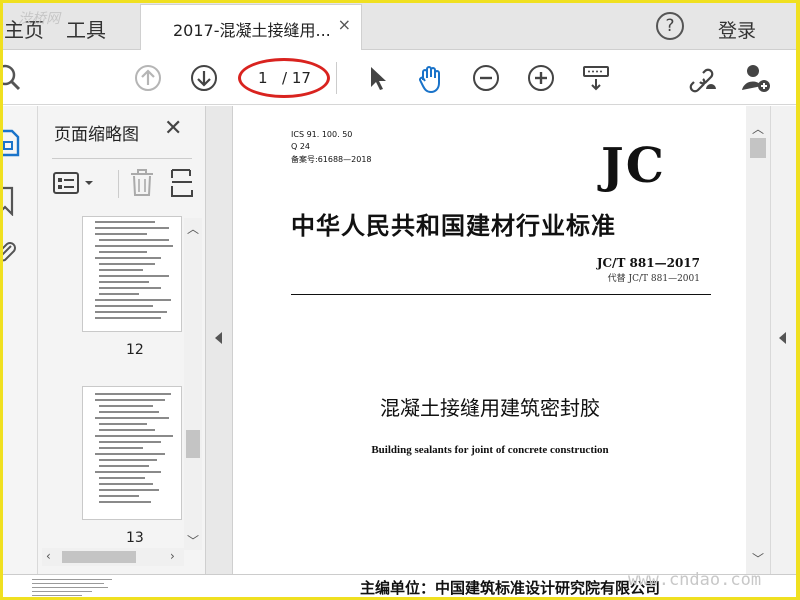  I want to click on delete-page-icon, so click(142, 183).